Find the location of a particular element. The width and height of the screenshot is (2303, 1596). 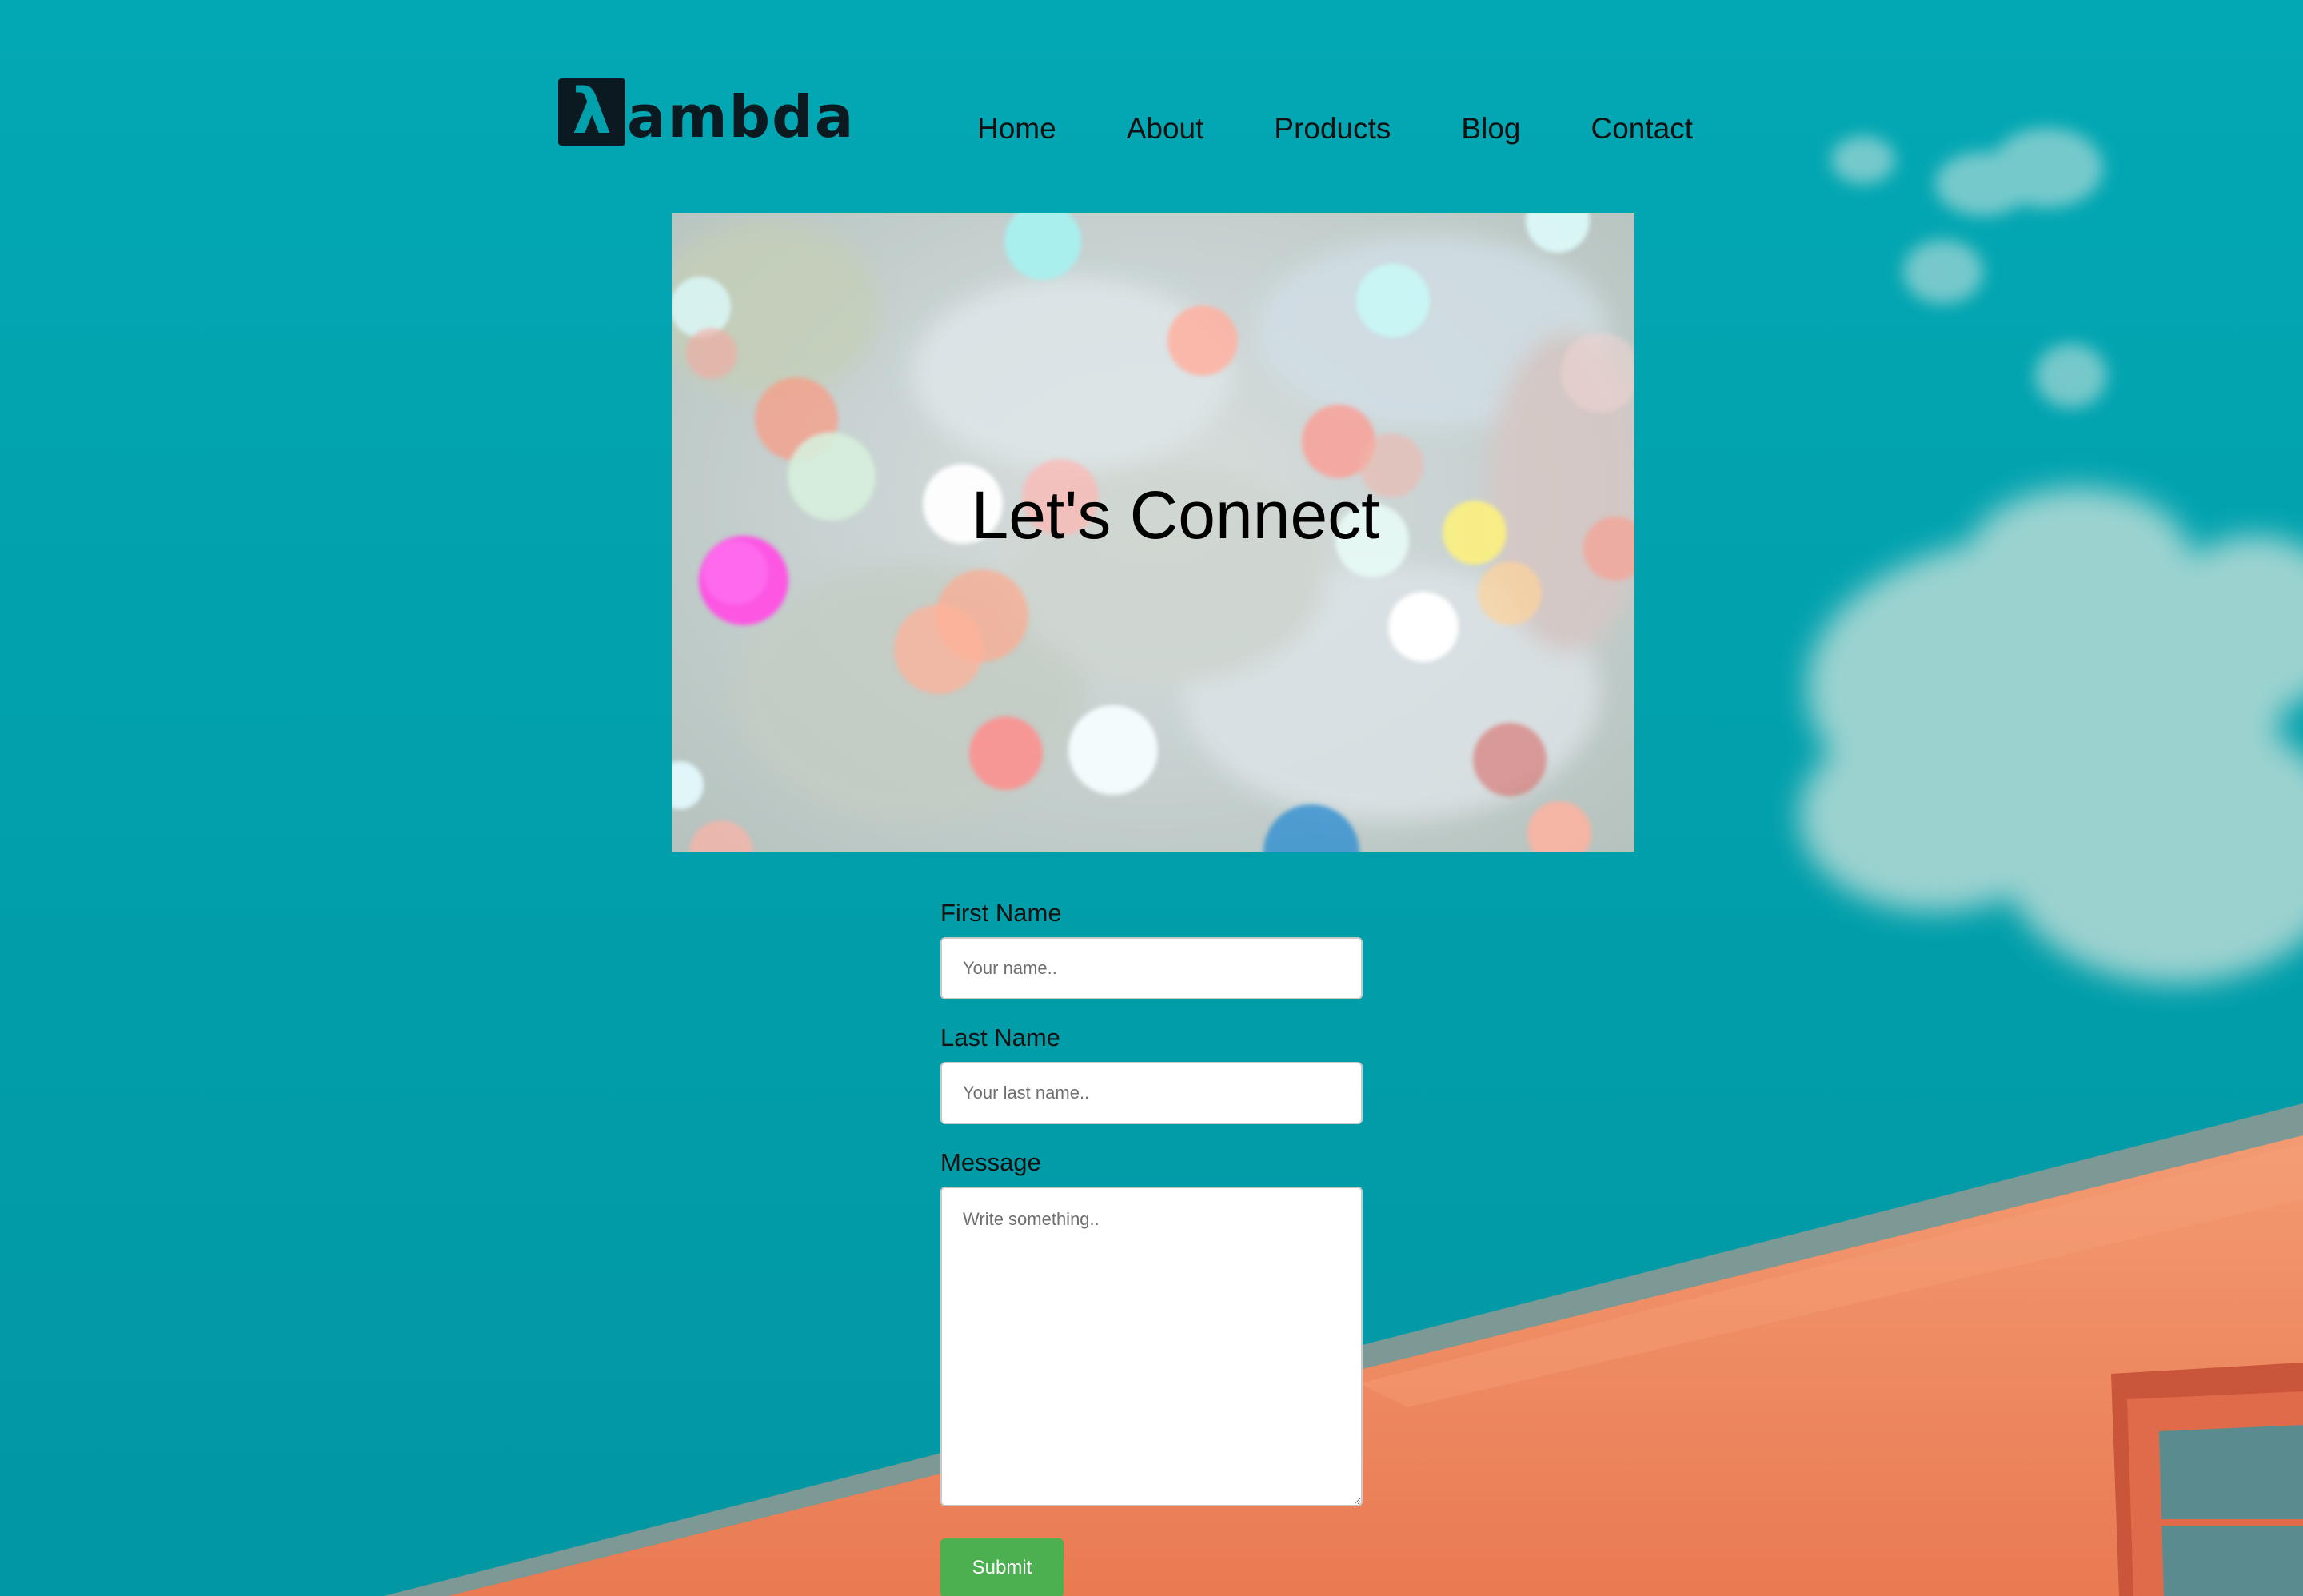

lambda-icon: λ is located at coordinates (591, 112).